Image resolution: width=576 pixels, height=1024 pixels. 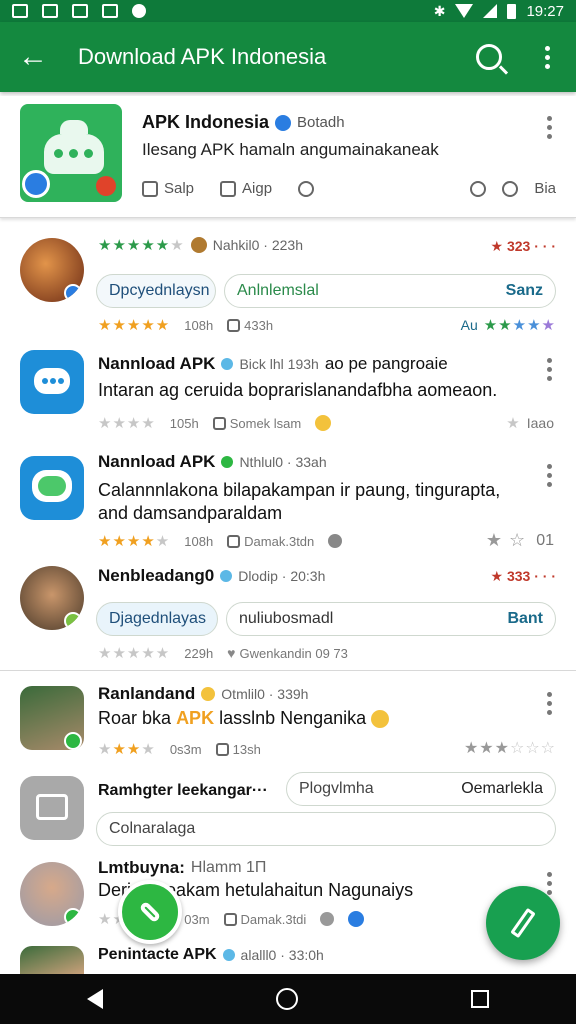 What do you see at coordinates (549, 127) in the screenshot?
I see `featured-more-button` at bounding box center [549, 127].